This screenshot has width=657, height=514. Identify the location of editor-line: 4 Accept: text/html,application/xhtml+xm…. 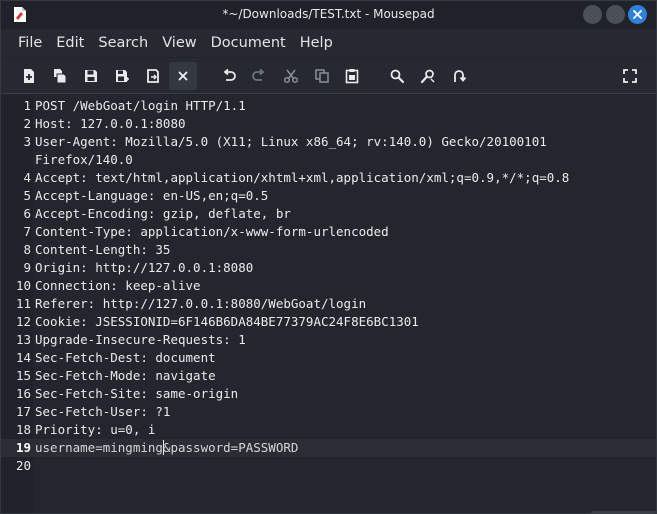
(328, 178).